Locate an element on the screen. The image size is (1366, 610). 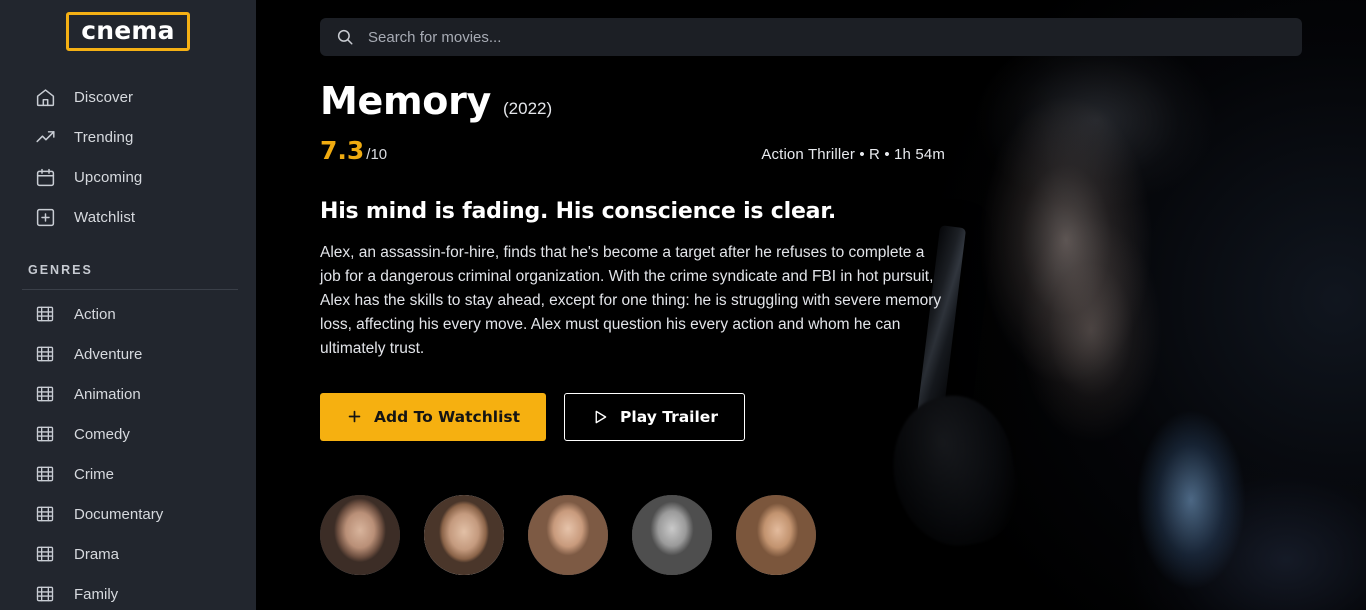
sidebar-genre-drama: Drama is located at coordinates (128, 554).